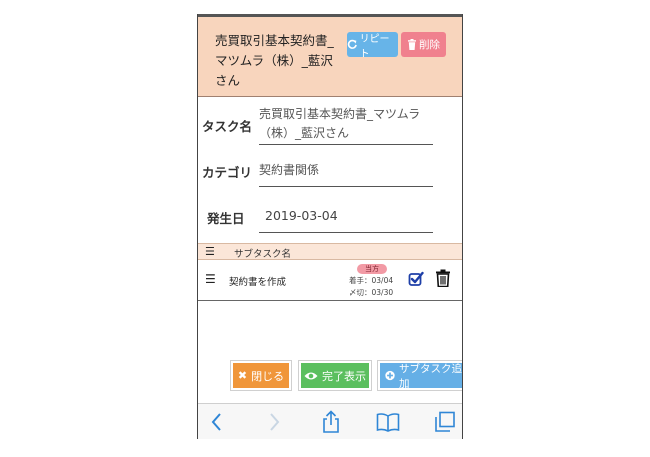 This screenshot has height=457, width=650. Describe the element at coordinates (371, 292) in the screenshot. I see `deadline-date: 〆切：03/30` at that location.